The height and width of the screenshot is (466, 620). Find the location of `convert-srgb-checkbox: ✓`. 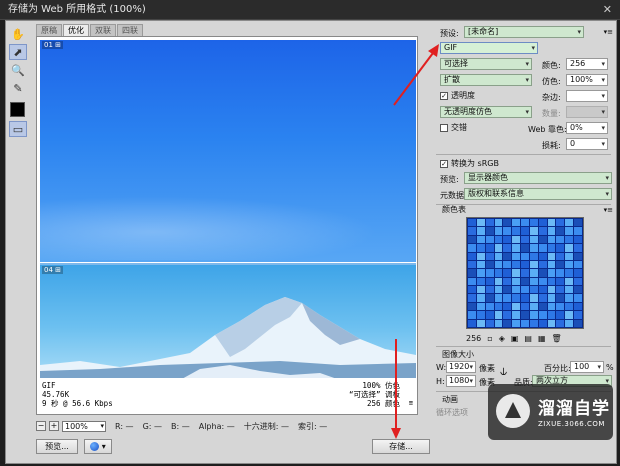

convert-srgb-checkbox: ✓ is located at coordinates (444, 163).